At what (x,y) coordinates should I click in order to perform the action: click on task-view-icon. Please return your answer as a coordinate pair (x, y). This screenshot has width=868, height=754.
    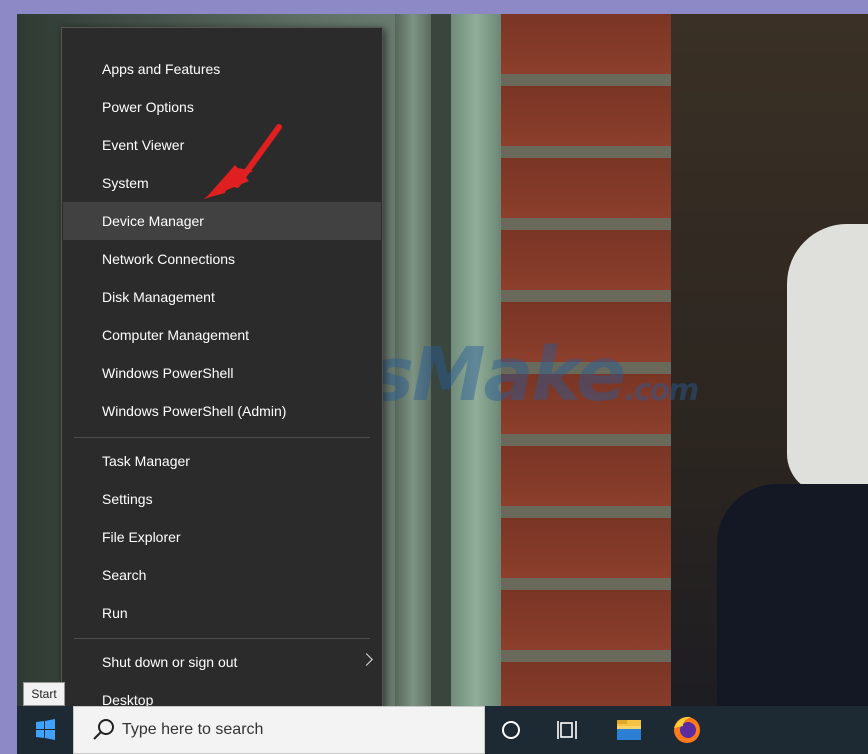
    Looking at the image, I should click on (567, 730).